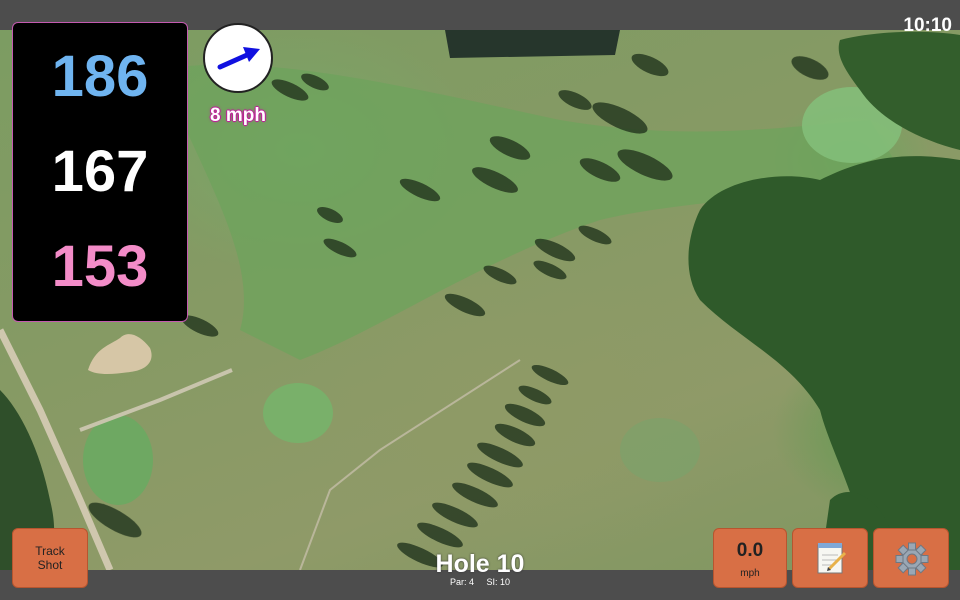 This screenshot has width=960, height=600. Describe the element at coordinates (498, 582) in the screenshot. I see `hole-stroke-index: SI: 10` at that location.